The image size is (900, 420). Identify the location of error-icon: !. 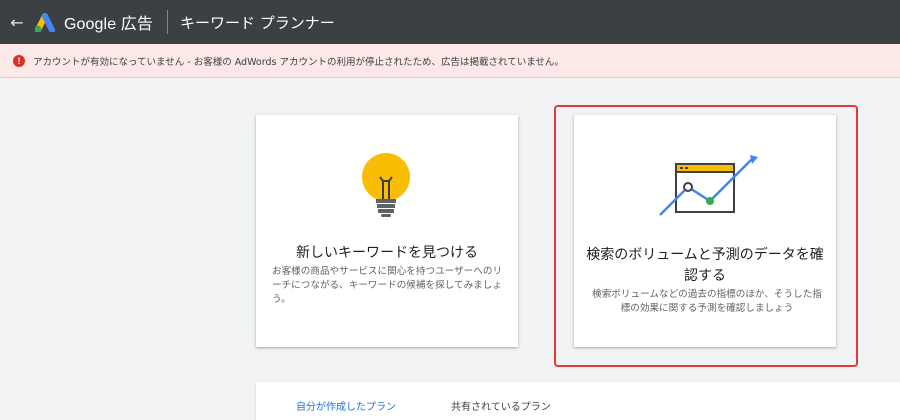
(19, 60).